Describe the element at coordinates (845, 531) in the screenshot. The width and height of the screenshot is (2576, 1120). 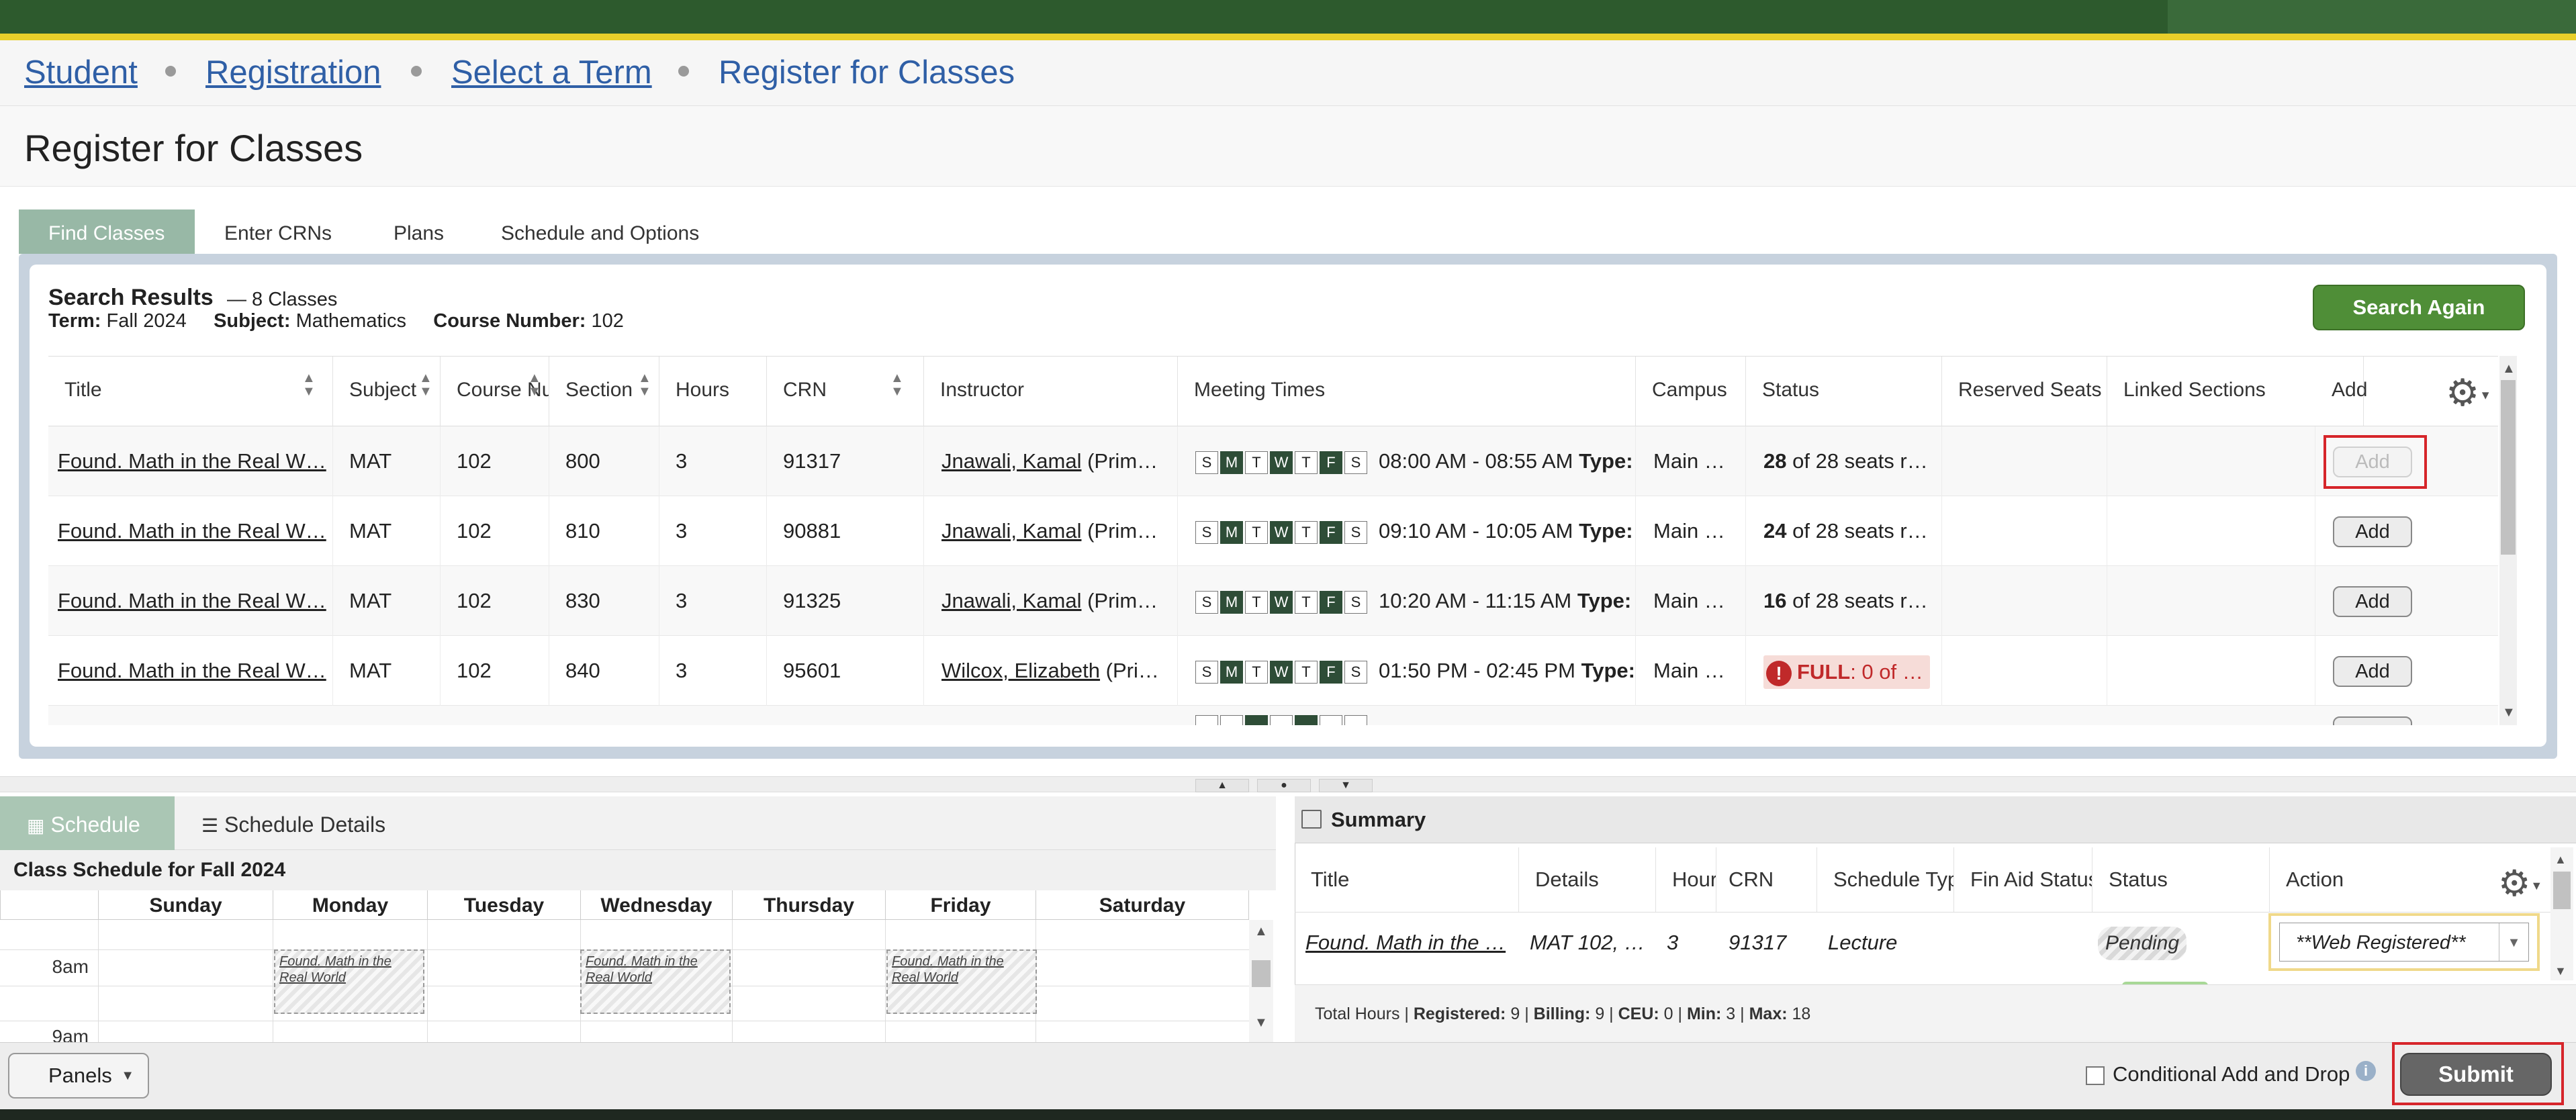
I see `crn-cell: 90881` at that location.